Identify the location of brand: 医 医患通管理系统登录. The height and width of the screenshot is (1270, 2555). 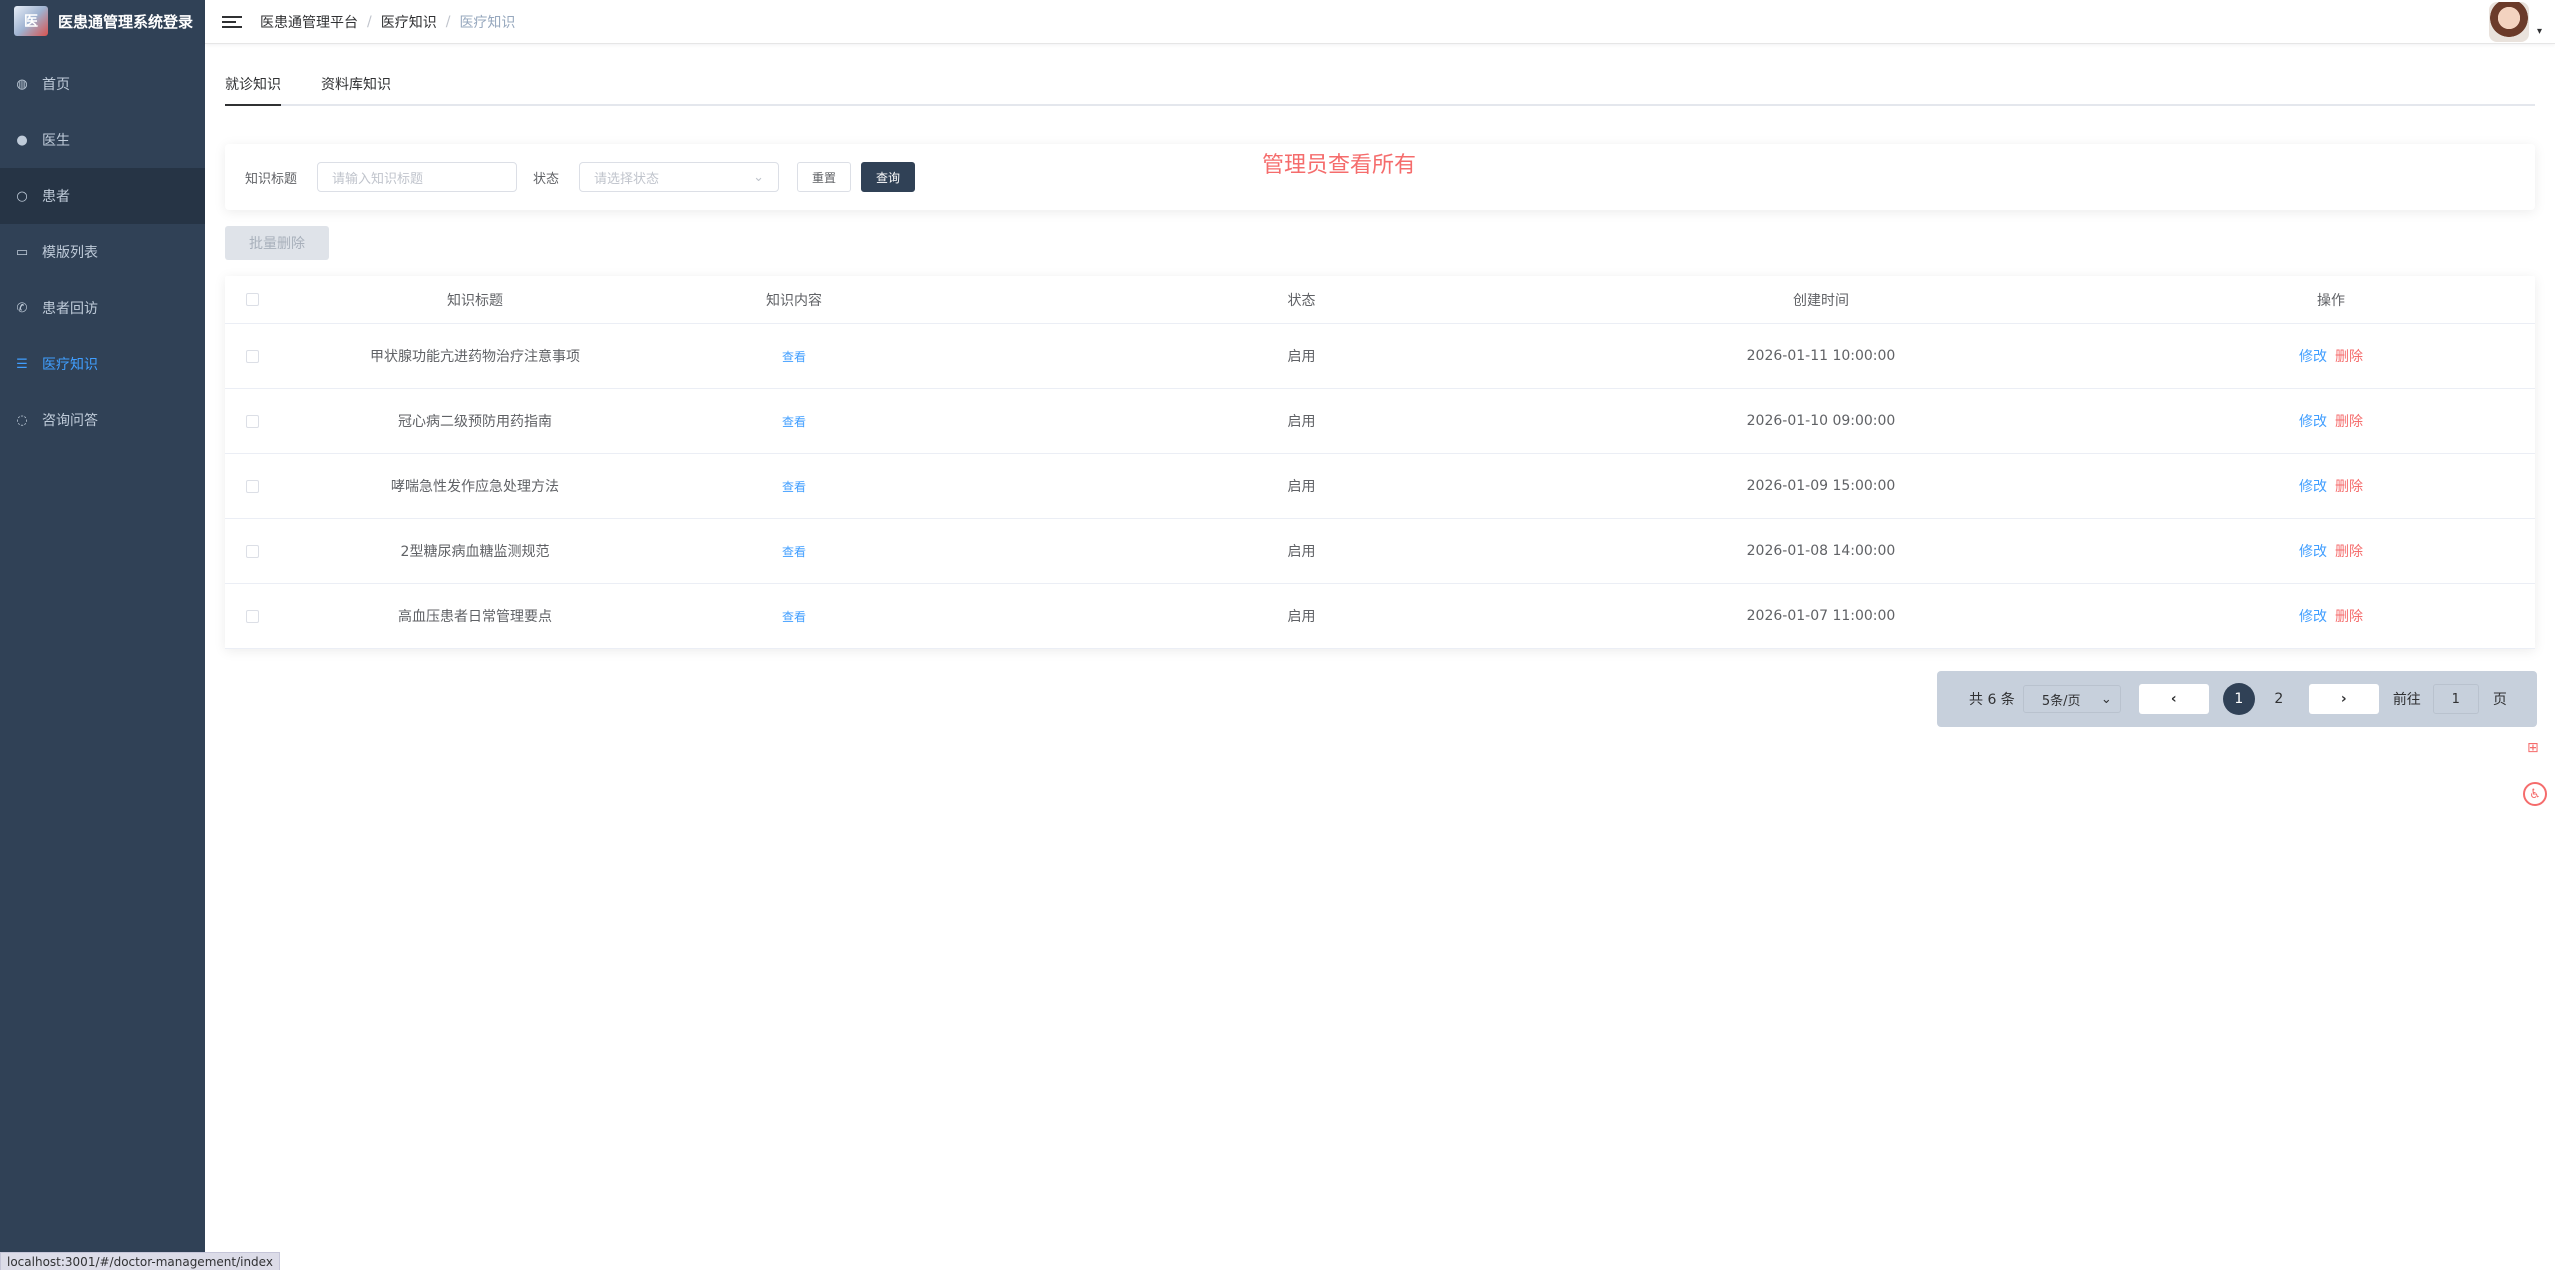
(102, 21).